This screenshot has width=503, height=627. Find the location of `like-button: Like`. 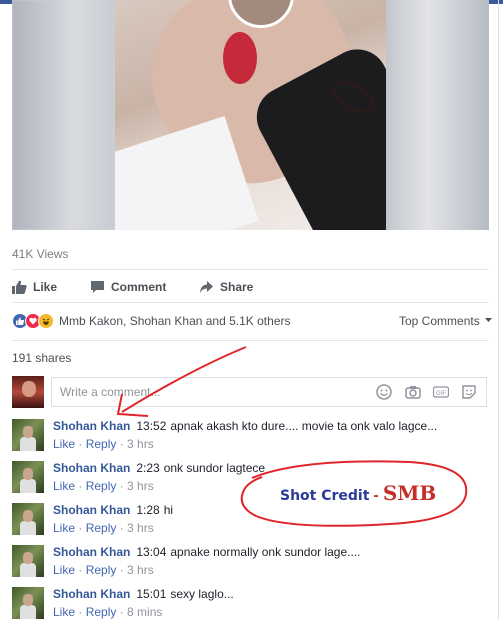

like-button: Like is located at coordinates (34, 287).